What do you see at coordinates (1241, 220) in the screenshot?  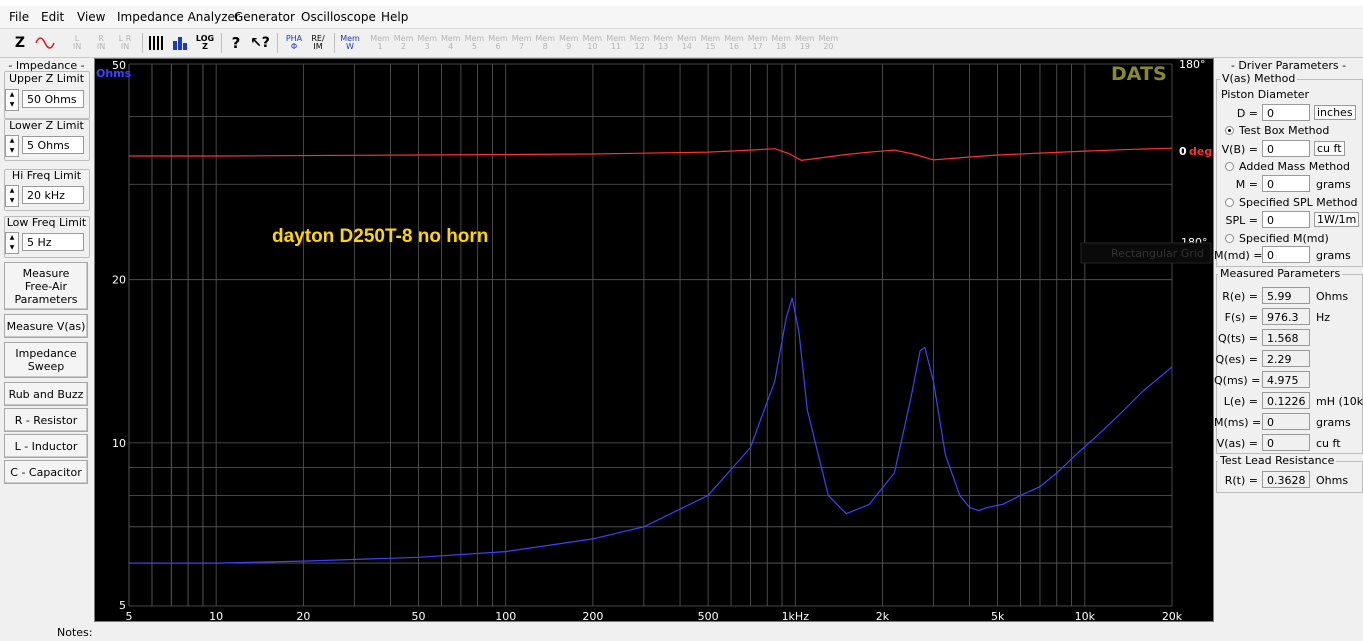 I see `spl-label: SPL =` at bounding box center [1241, 220].